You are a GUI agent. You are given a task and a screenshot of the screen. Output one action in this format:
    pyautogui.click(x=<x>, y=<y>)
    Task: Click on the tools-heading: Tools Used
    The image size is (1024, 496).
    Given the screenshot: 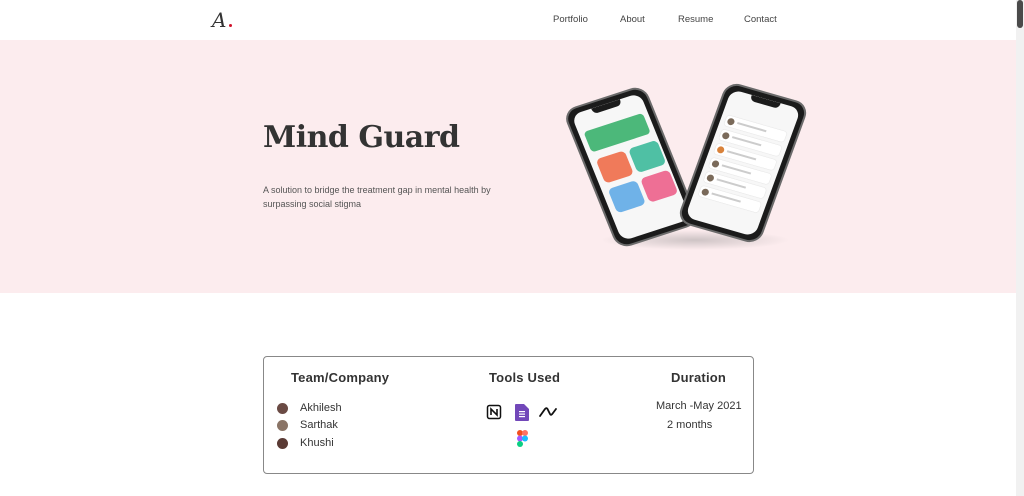 What is the action you would take?
    pyautogui.click(x=525, y=377)
    